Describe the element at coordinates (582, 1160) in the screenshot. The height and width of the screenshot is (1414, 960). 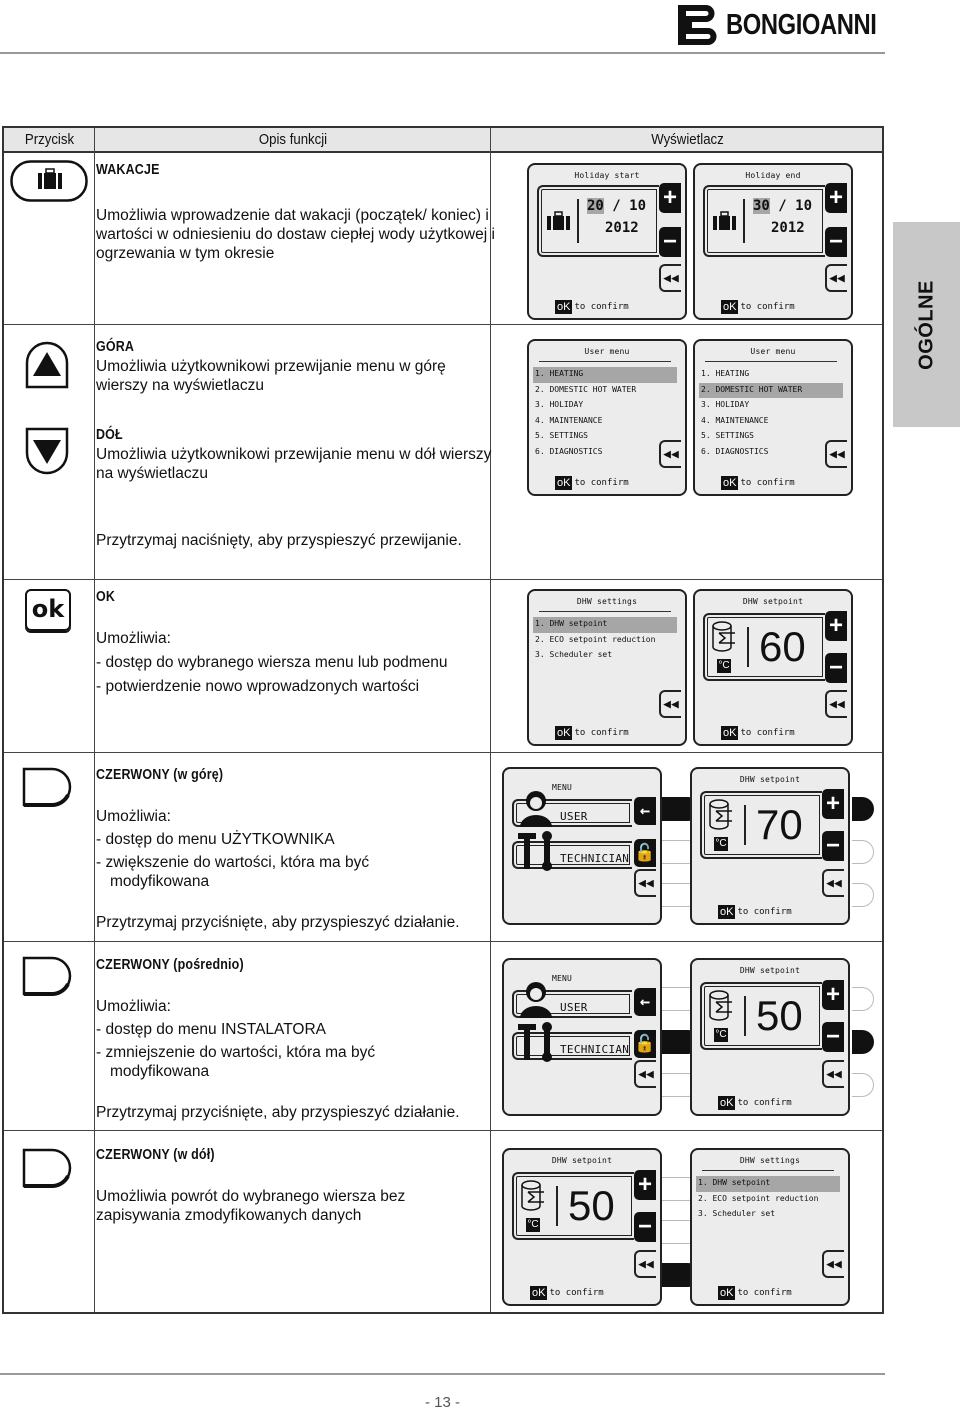
I see `screen-title: DHW setpoint` at that location.